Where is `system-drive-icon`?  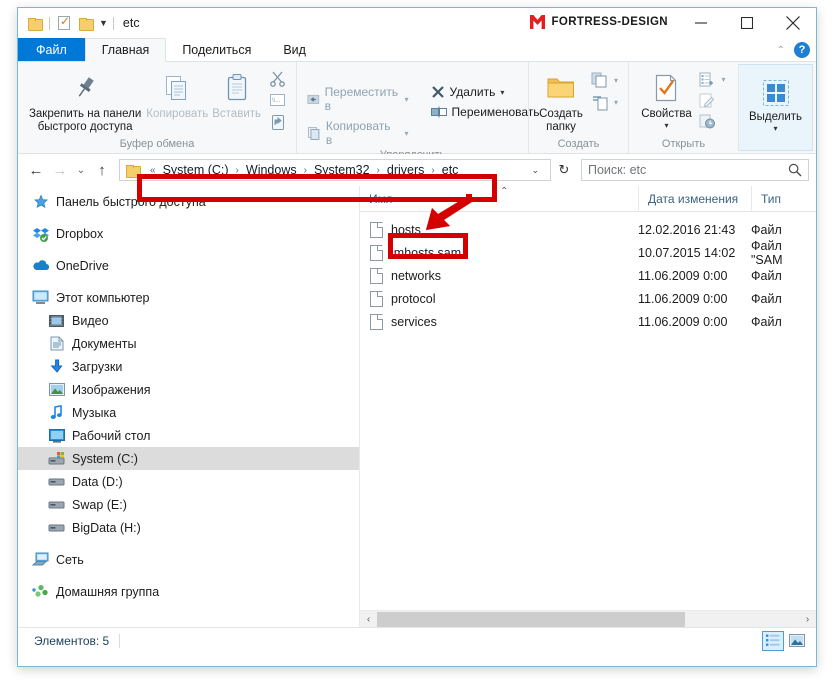 system-drive-icon is located at coordinates (56, 458).